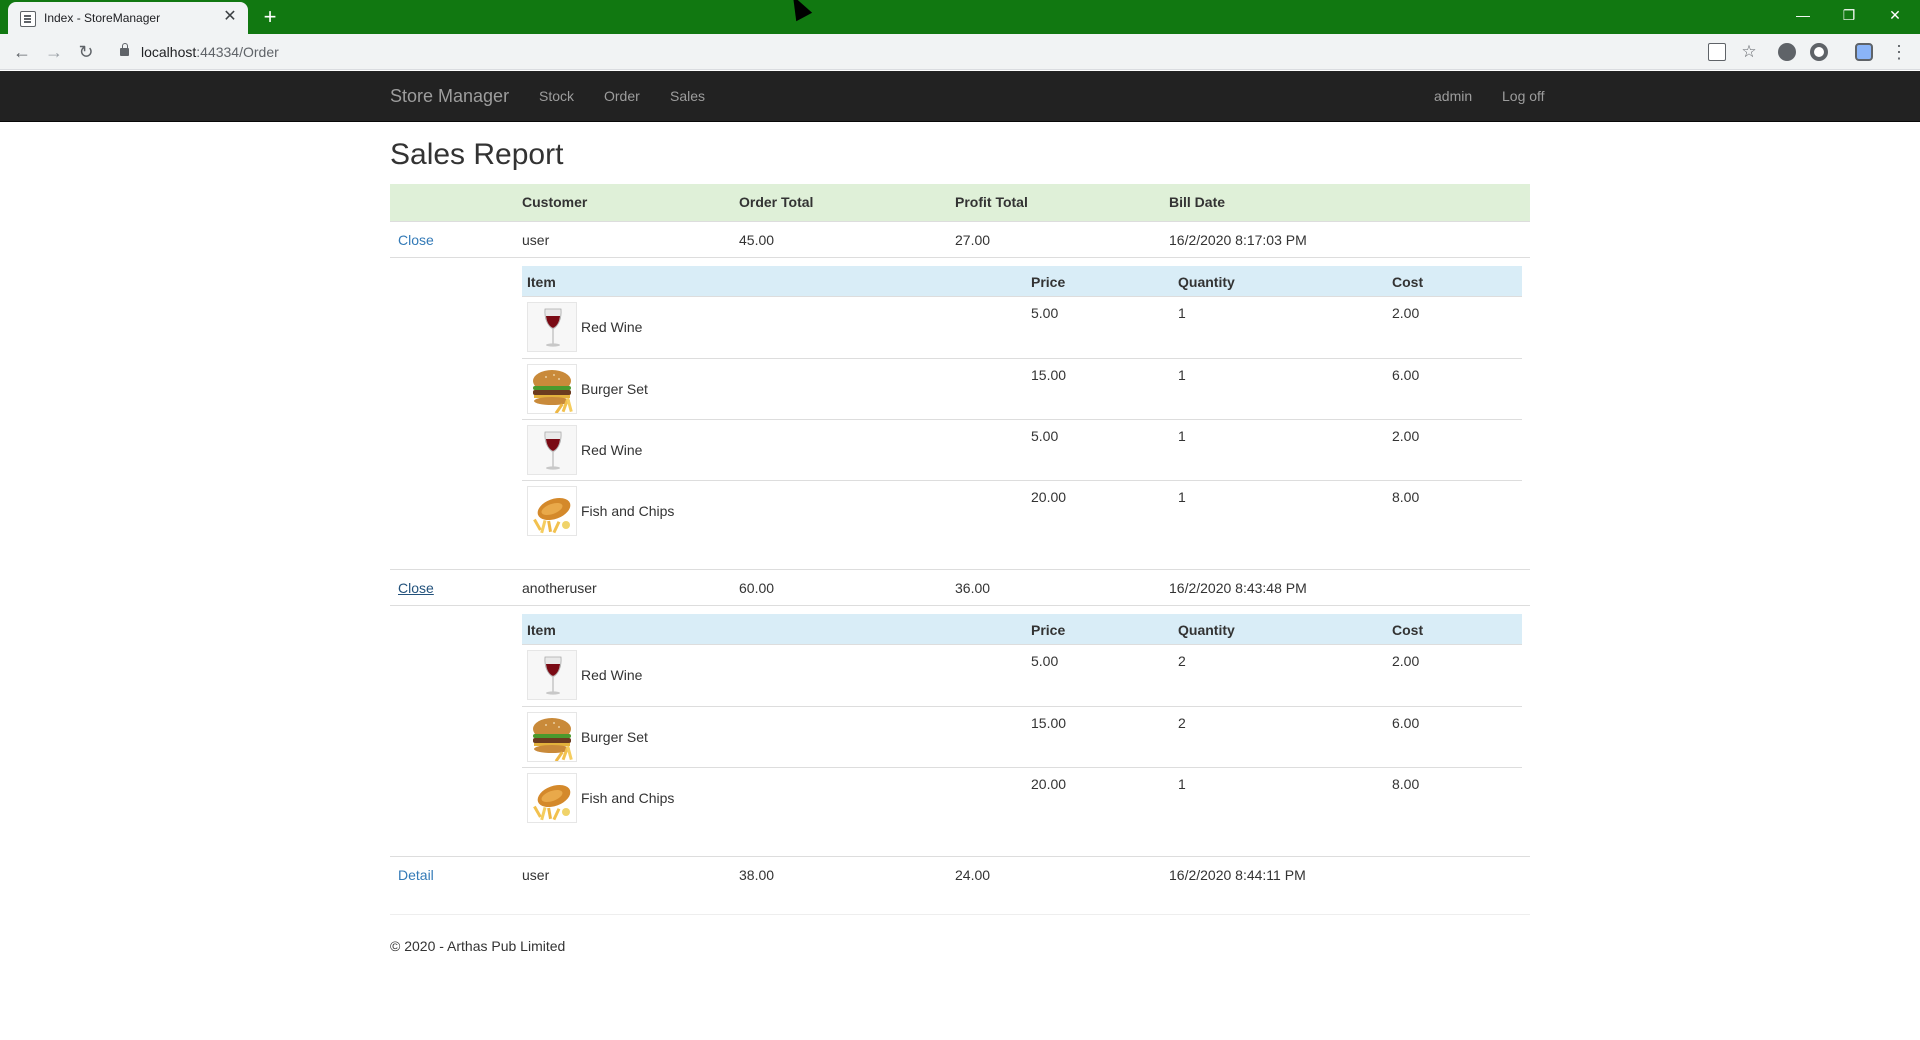  I want to click on address-bar: localhost:44334/Order, so click(210, 52).